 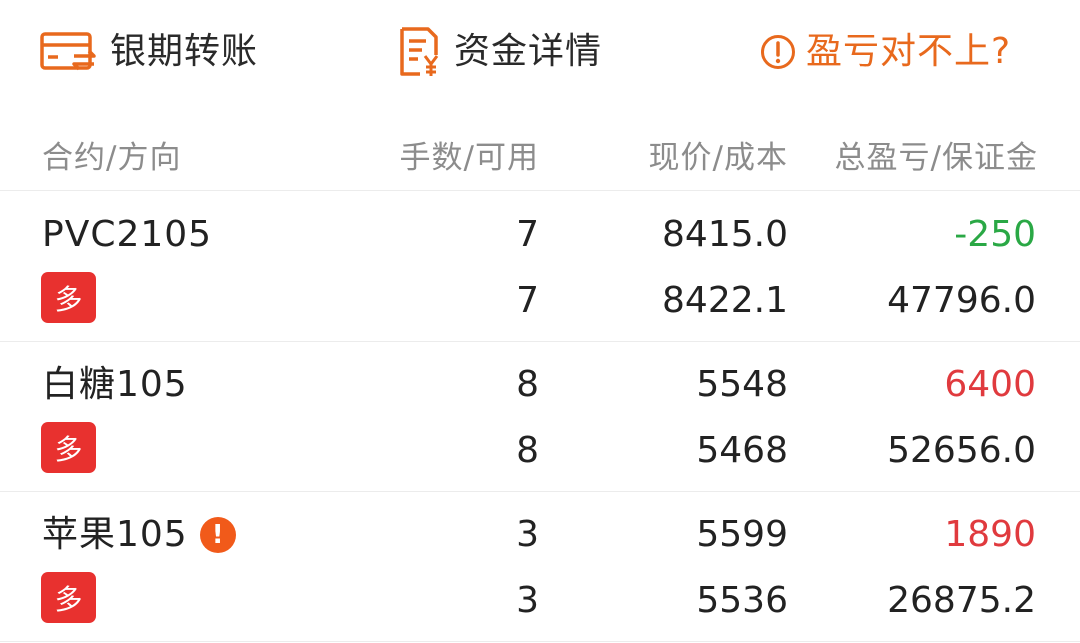 What do you see at coordinates (718, 158) in the screenshot?
I see `header-price-cost: 现价/成本` at bounding box center [718, 158].